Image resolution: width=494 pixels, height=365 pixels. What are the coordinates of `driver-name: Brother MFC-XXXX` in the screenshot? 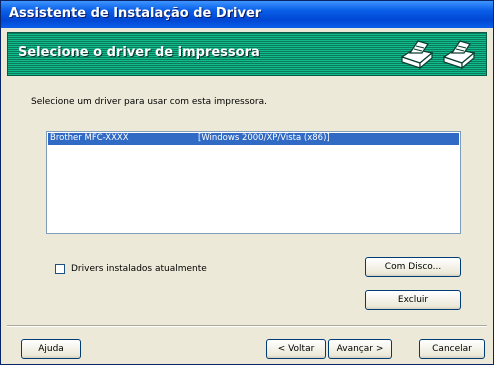 It's located at (89, 138).